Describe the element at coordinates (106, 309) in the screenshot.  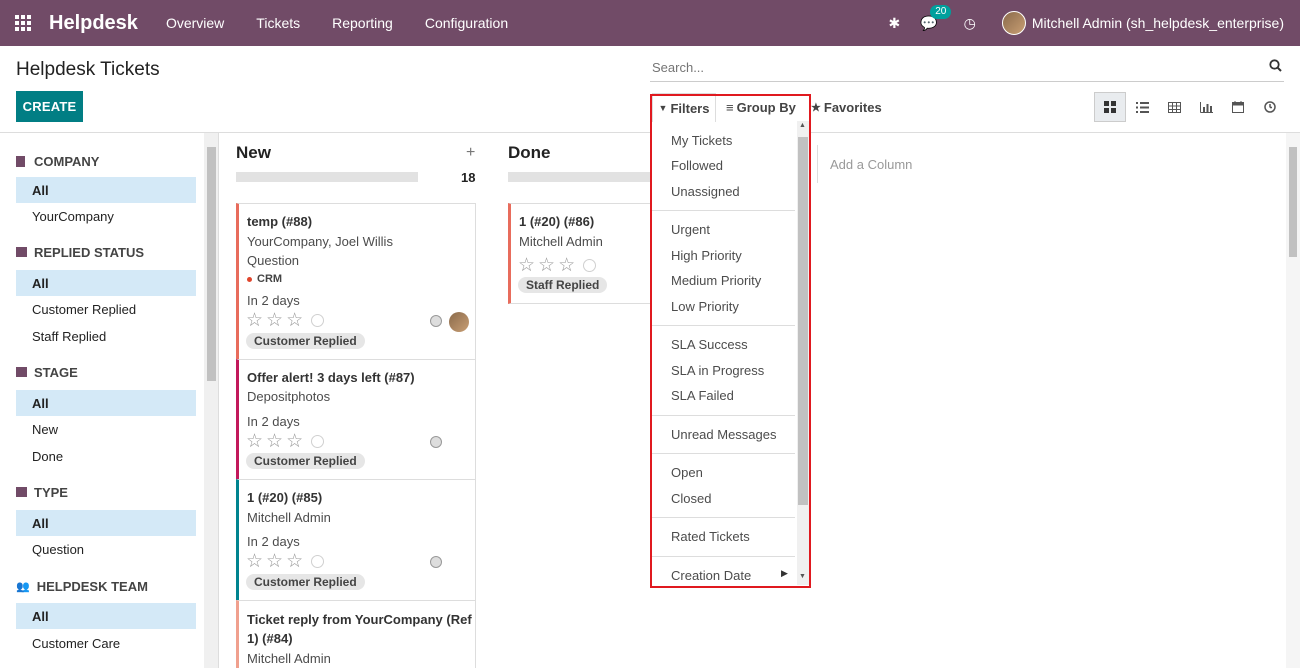
I see `replied-filter-customer: Customer Replied` at that location.